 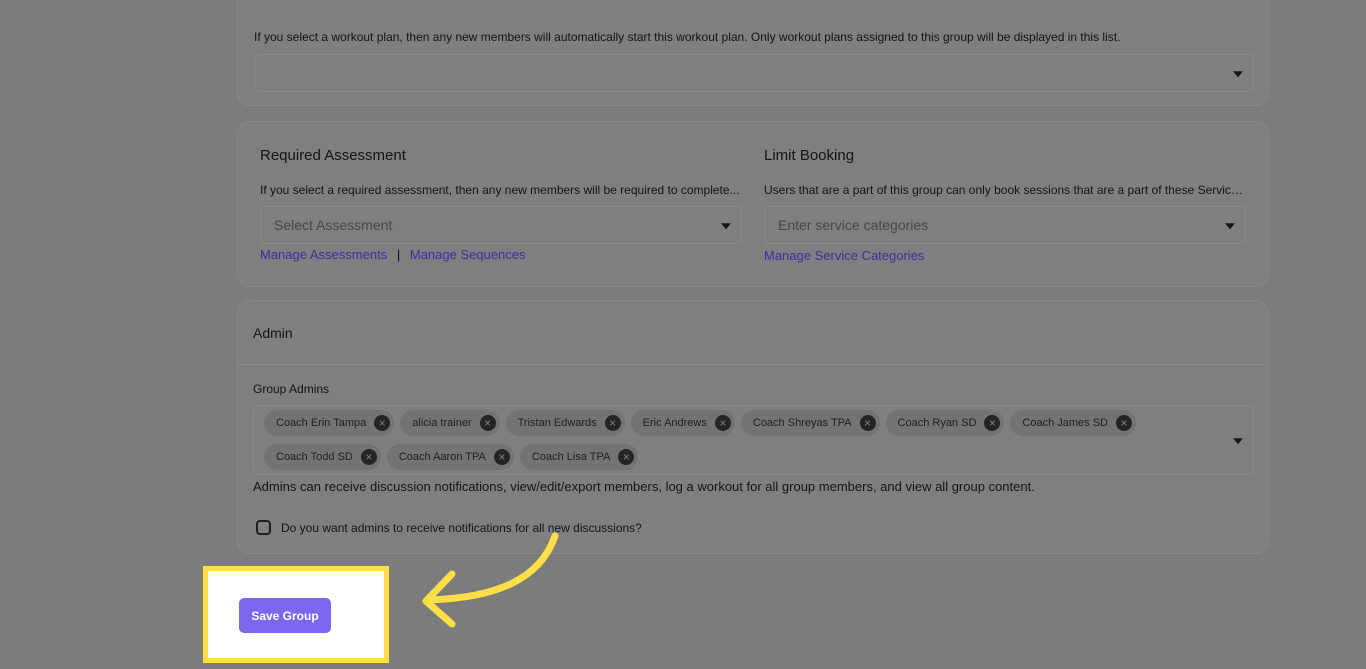 I want to click on admin-chip-label: Coach Erin Tampa, so click(x=321, y=423).